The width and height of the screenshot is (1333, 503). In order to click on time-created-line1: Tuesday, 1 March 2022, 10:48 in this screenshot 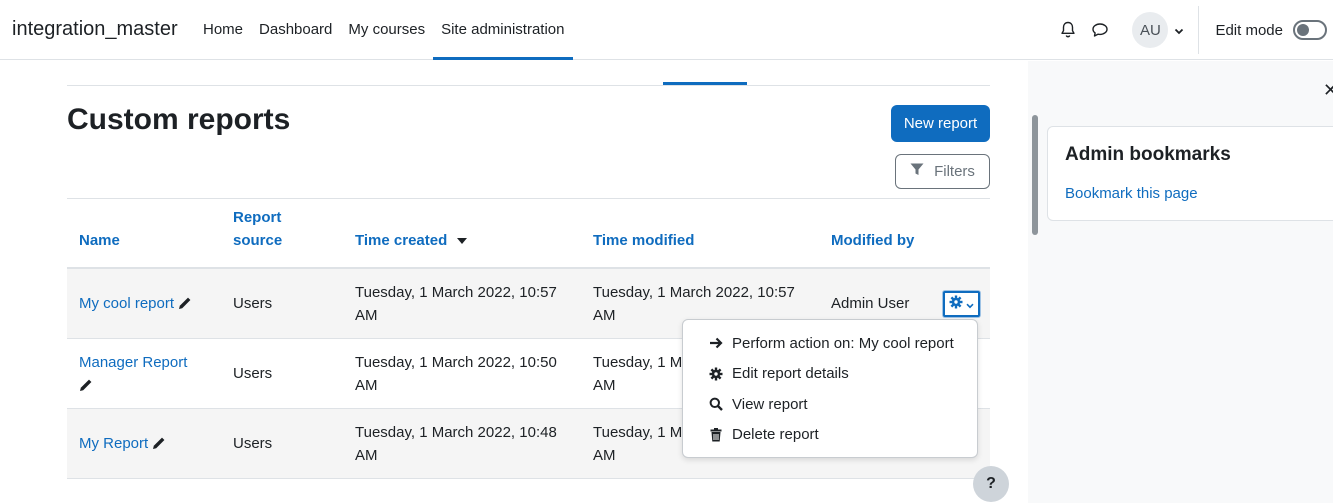, I will do `click(456, 432)`.